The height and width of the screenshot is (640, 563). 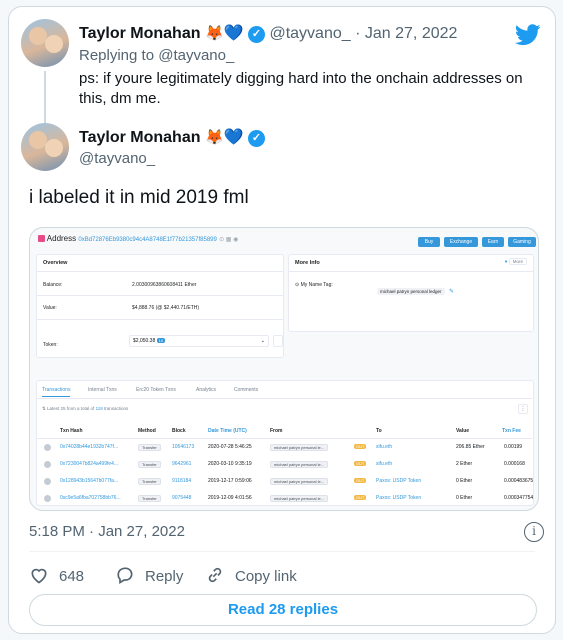 I want to click on twitter-bird-icon, so click(x=528, y=35).